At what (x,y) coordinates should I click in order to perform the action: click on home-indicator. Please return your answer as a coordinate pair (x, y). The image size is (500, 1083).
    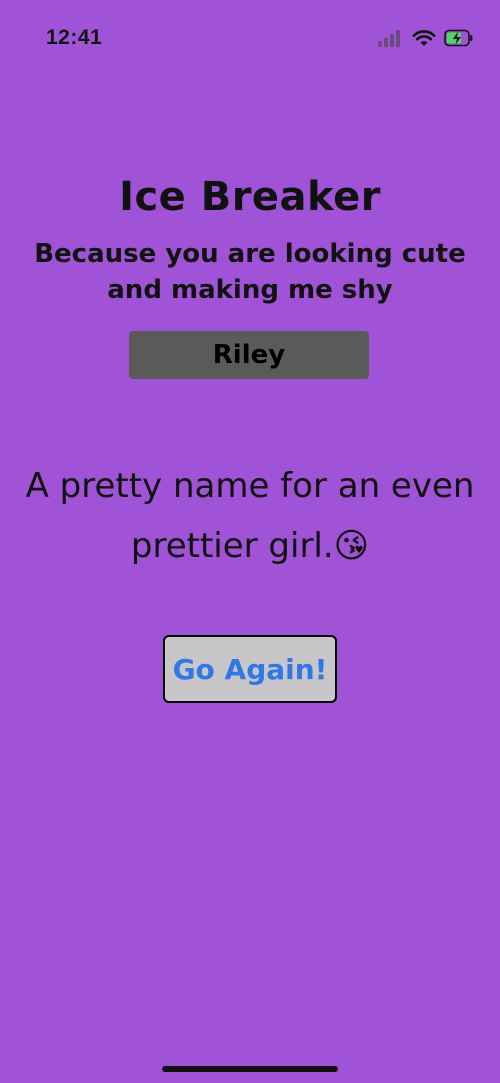
    Looking at the image, I should click on (250, 1069).